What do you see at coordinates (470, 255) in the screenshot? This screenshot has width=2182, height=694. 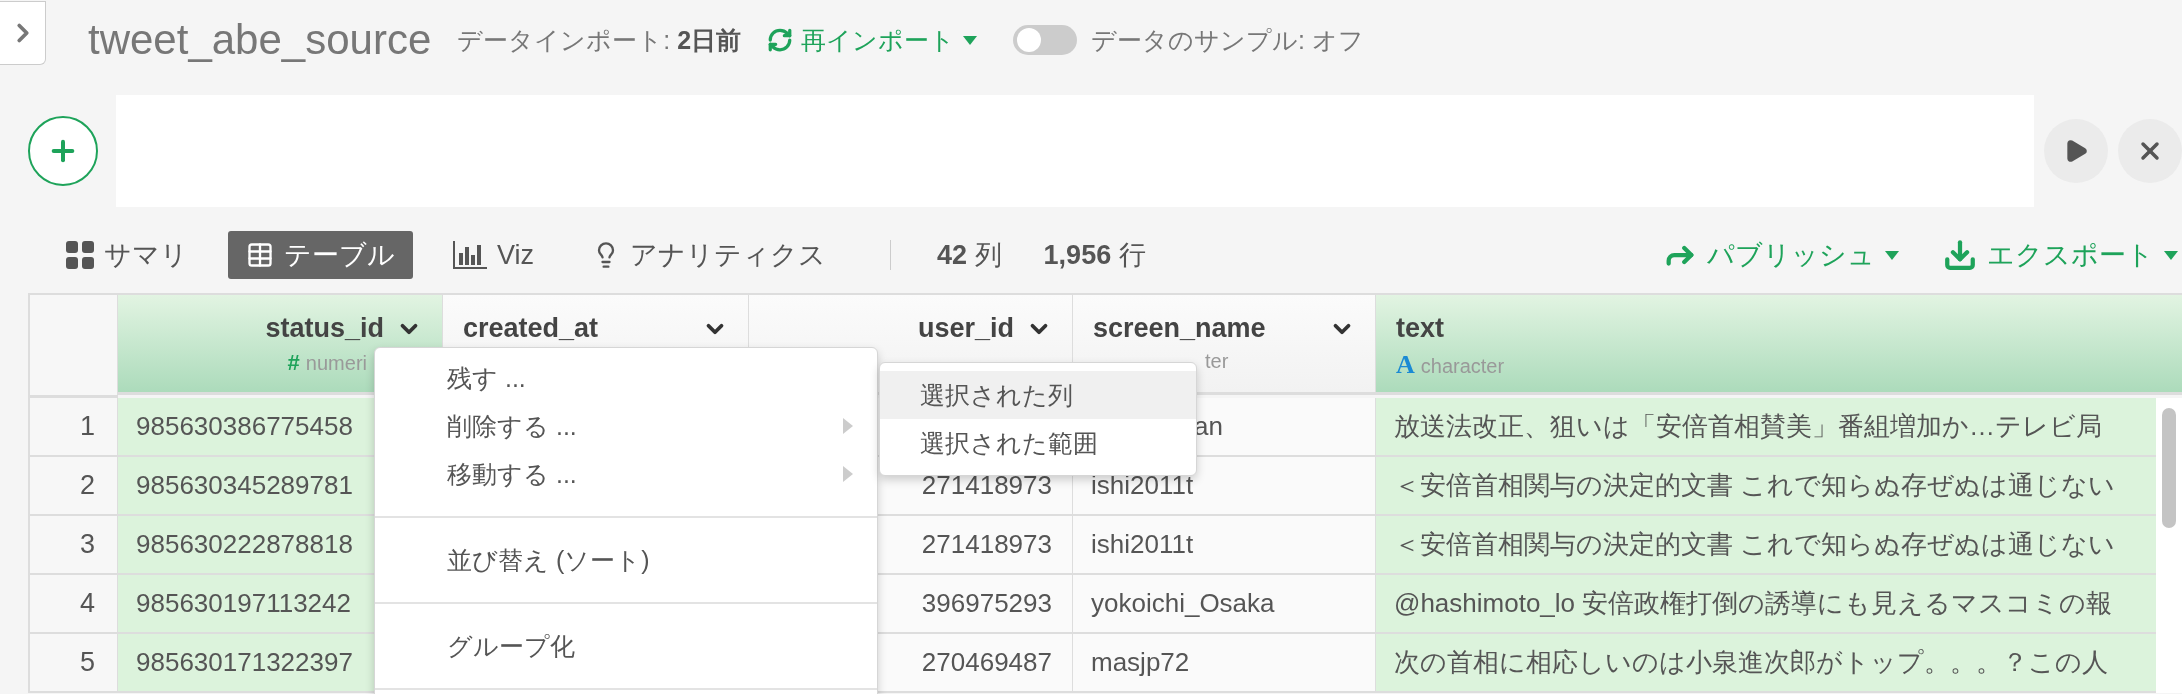 I see `bar-chart-icon` at bounding box center [470, 255].